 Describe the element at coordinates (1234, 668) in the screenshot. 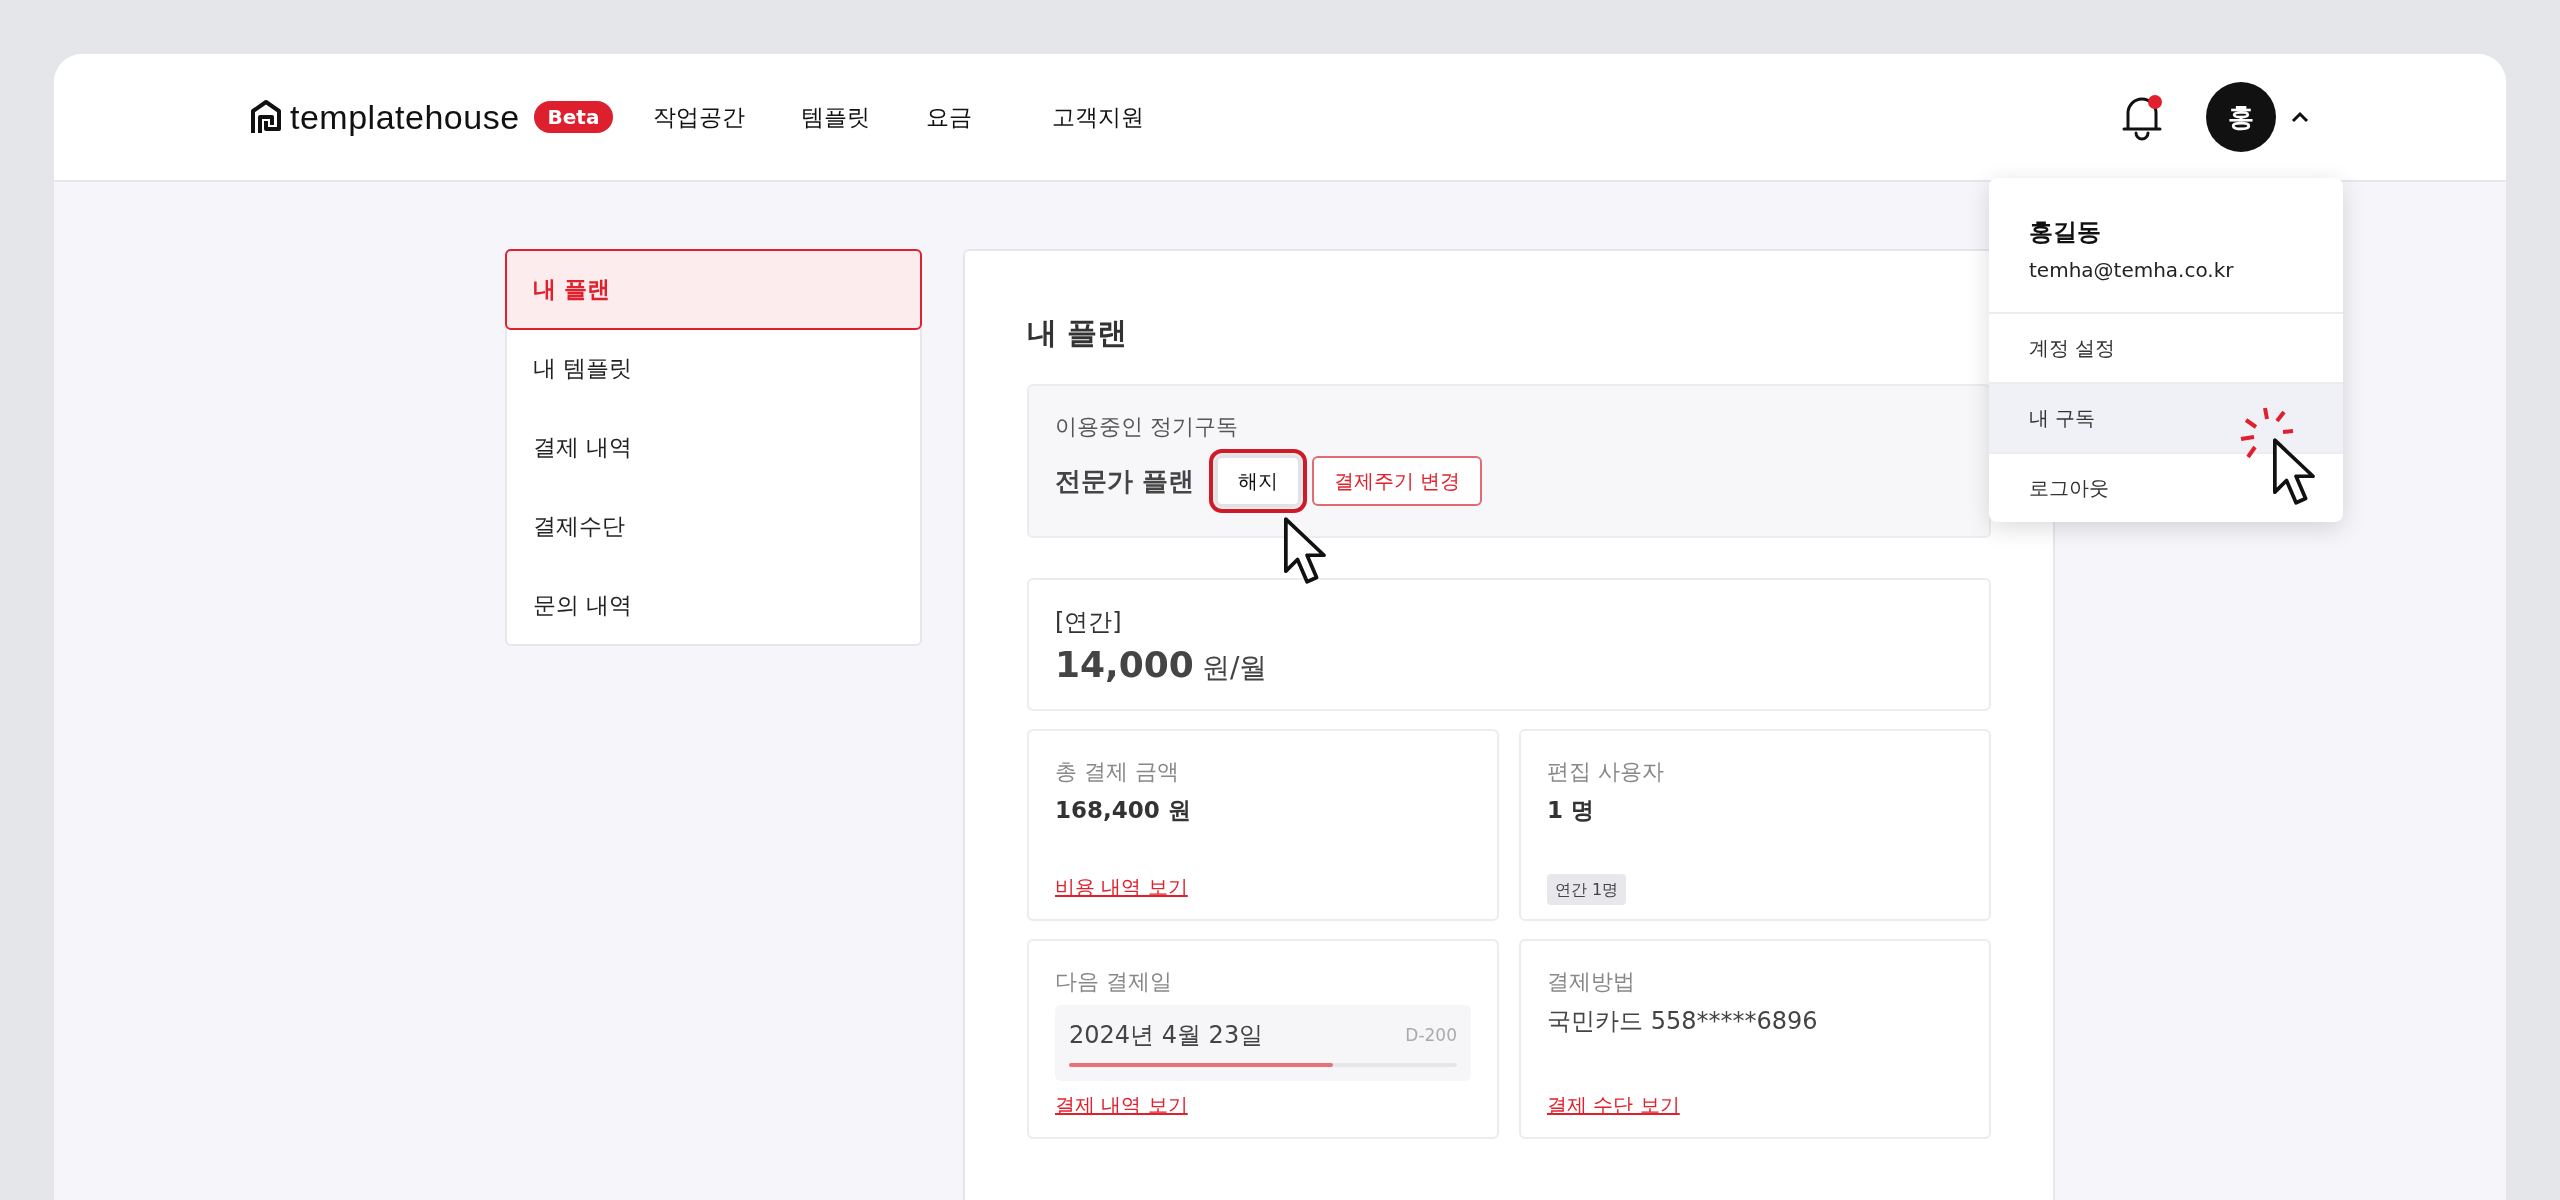

I see `price-unit: 원/월` at that location.